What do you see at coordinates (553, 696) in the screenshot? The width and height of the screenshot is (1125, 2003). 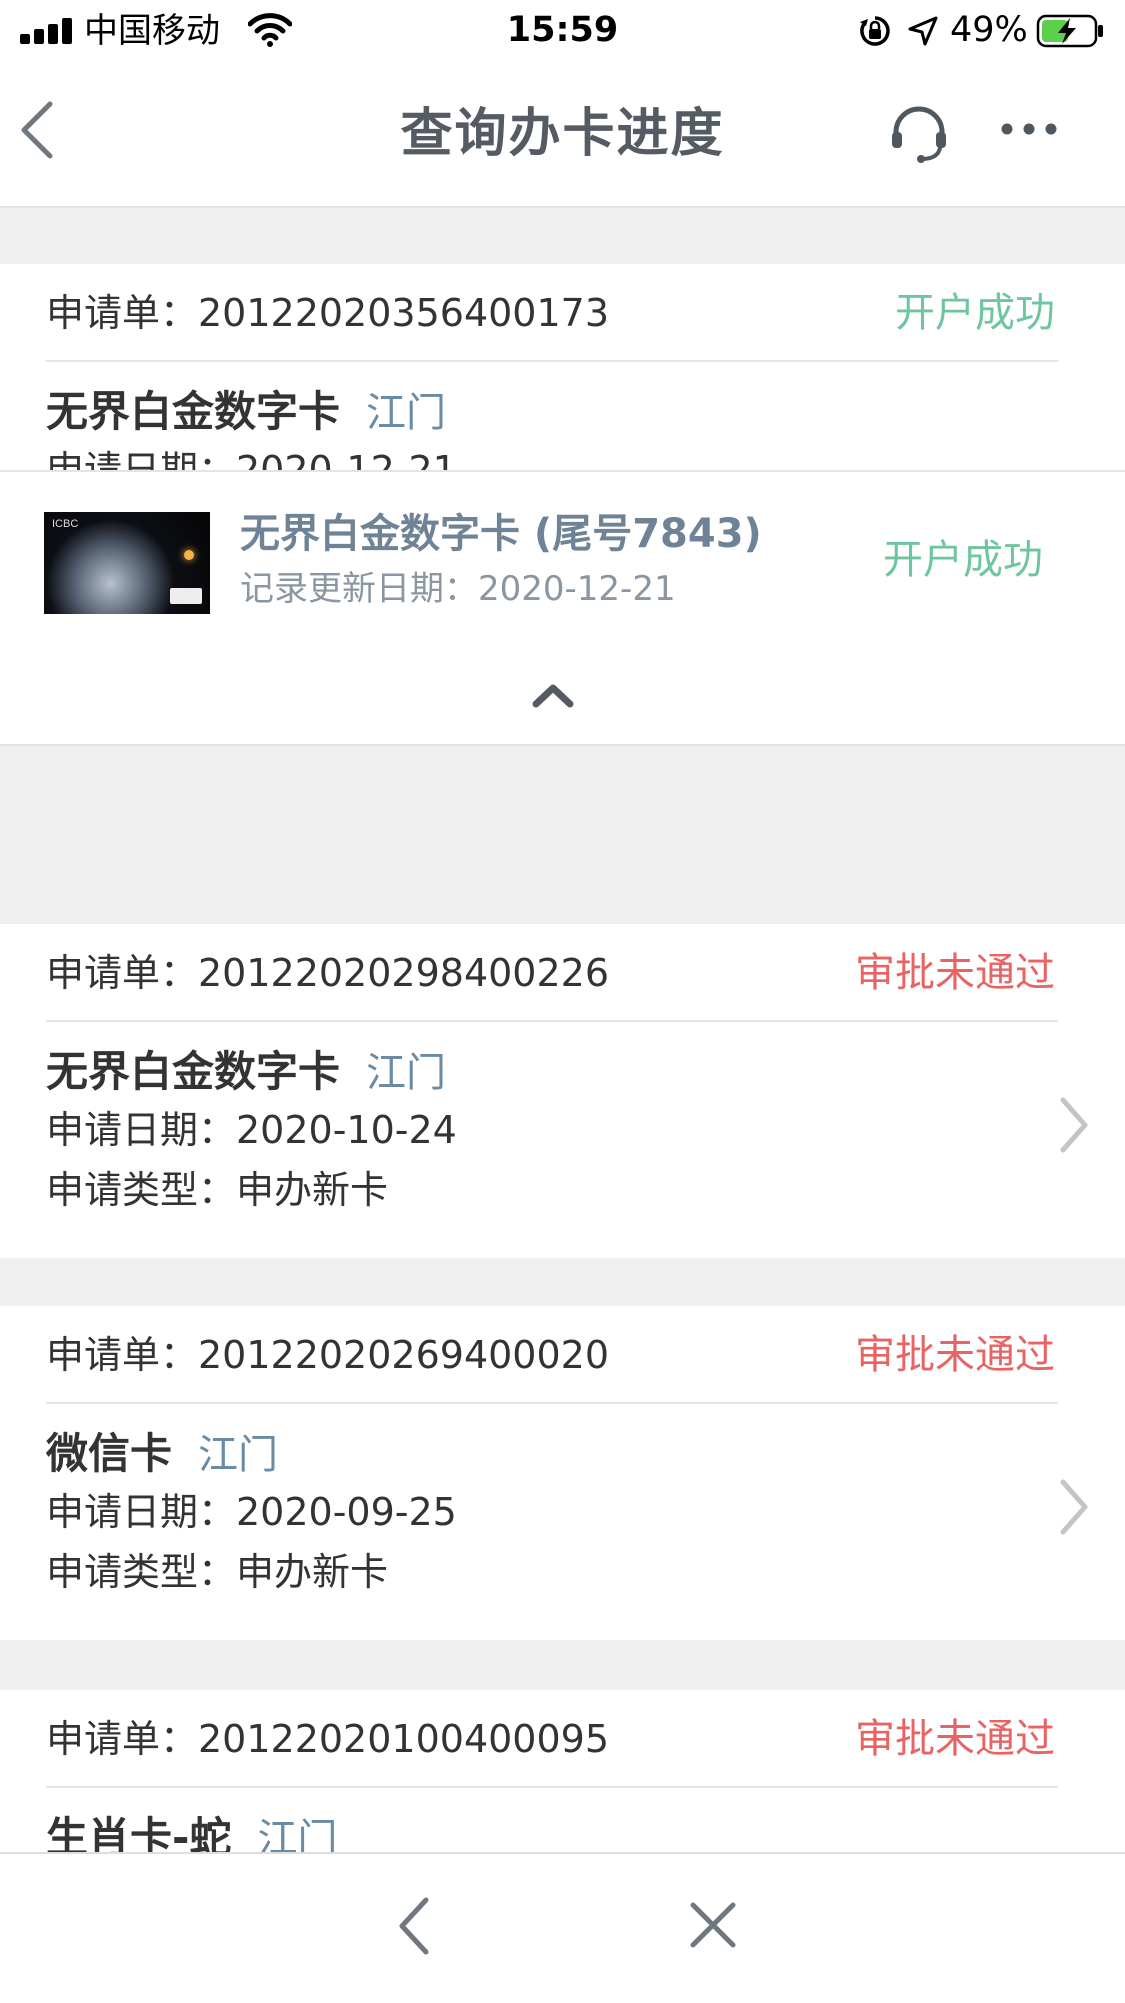 I see `chevron-up-icon` at bounding box center [553, 696].